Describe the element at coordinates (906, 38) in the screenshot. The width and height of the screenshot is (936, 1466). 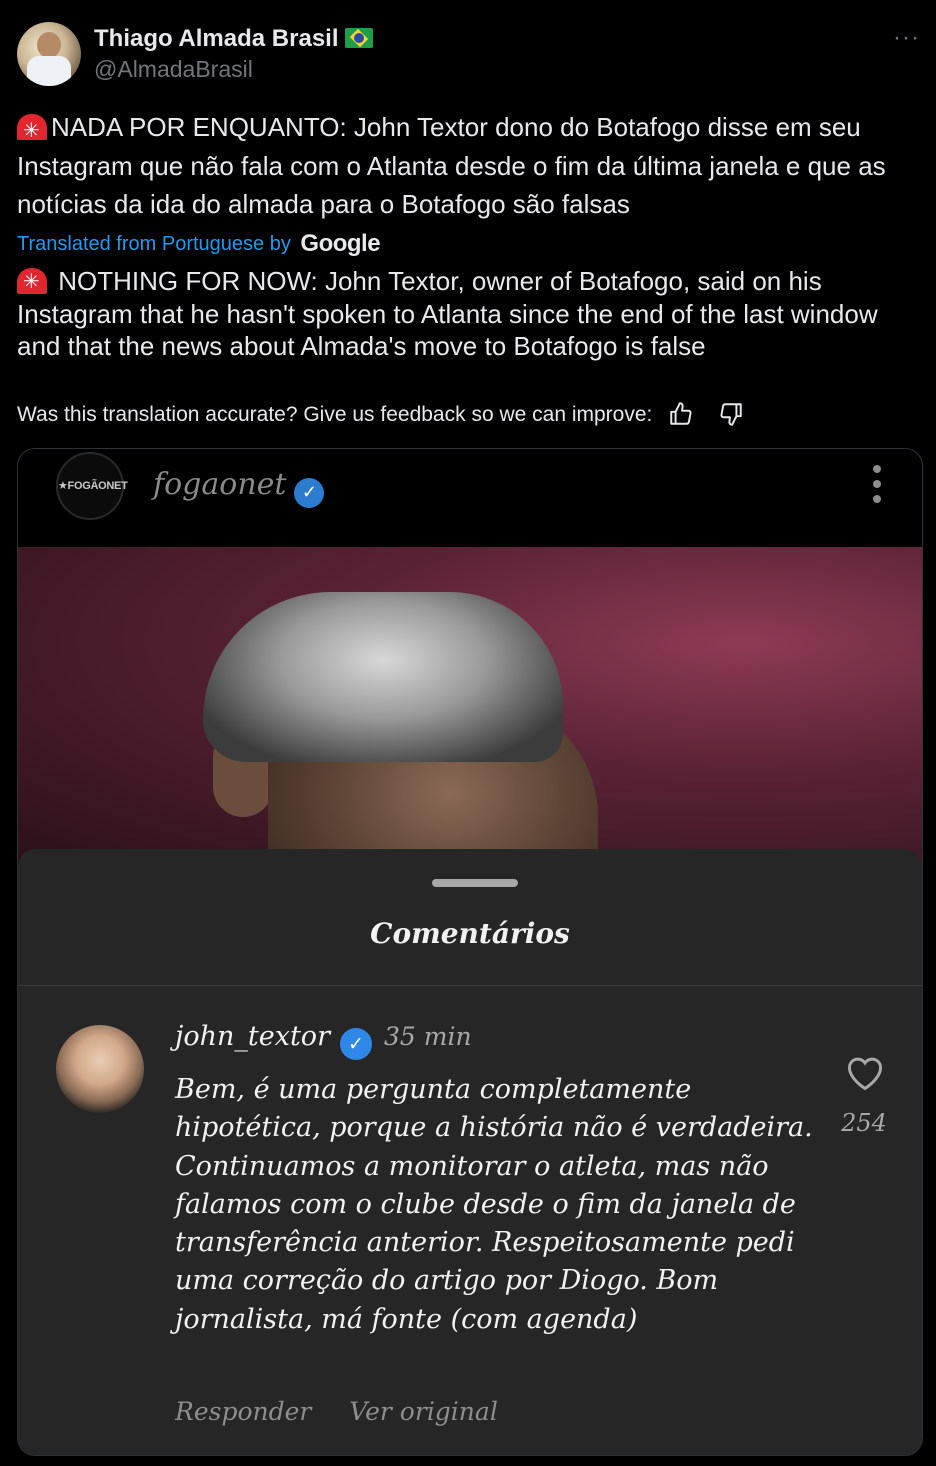
I see `more-options-icon: ···` at that location.